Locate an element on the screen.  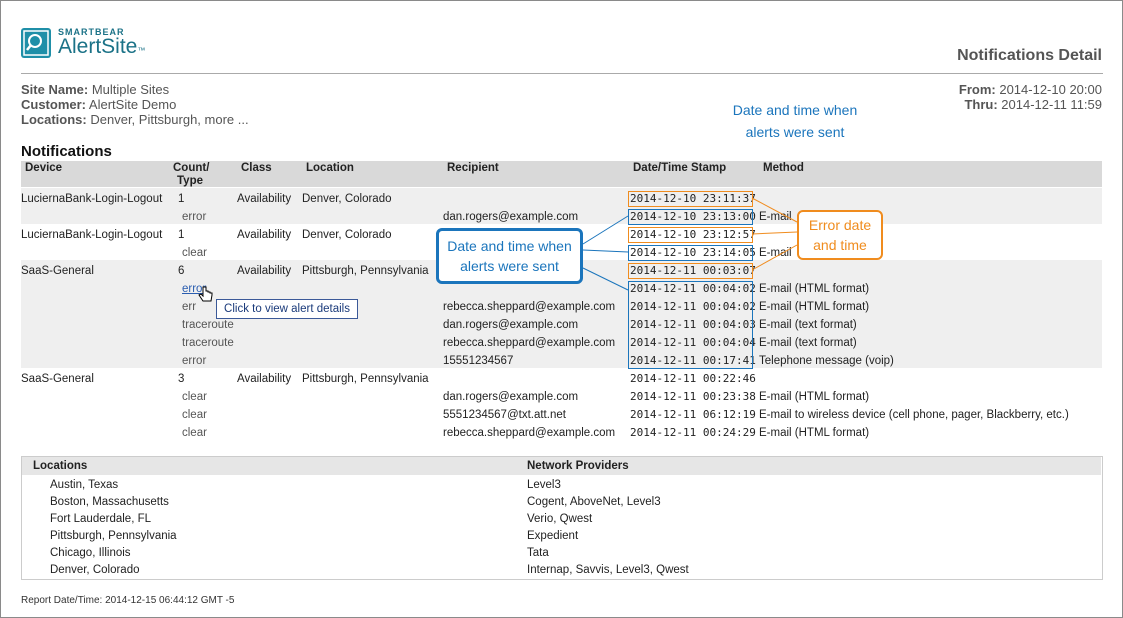
col-network-providers: Network Providers is located at coordinates (578, 466).